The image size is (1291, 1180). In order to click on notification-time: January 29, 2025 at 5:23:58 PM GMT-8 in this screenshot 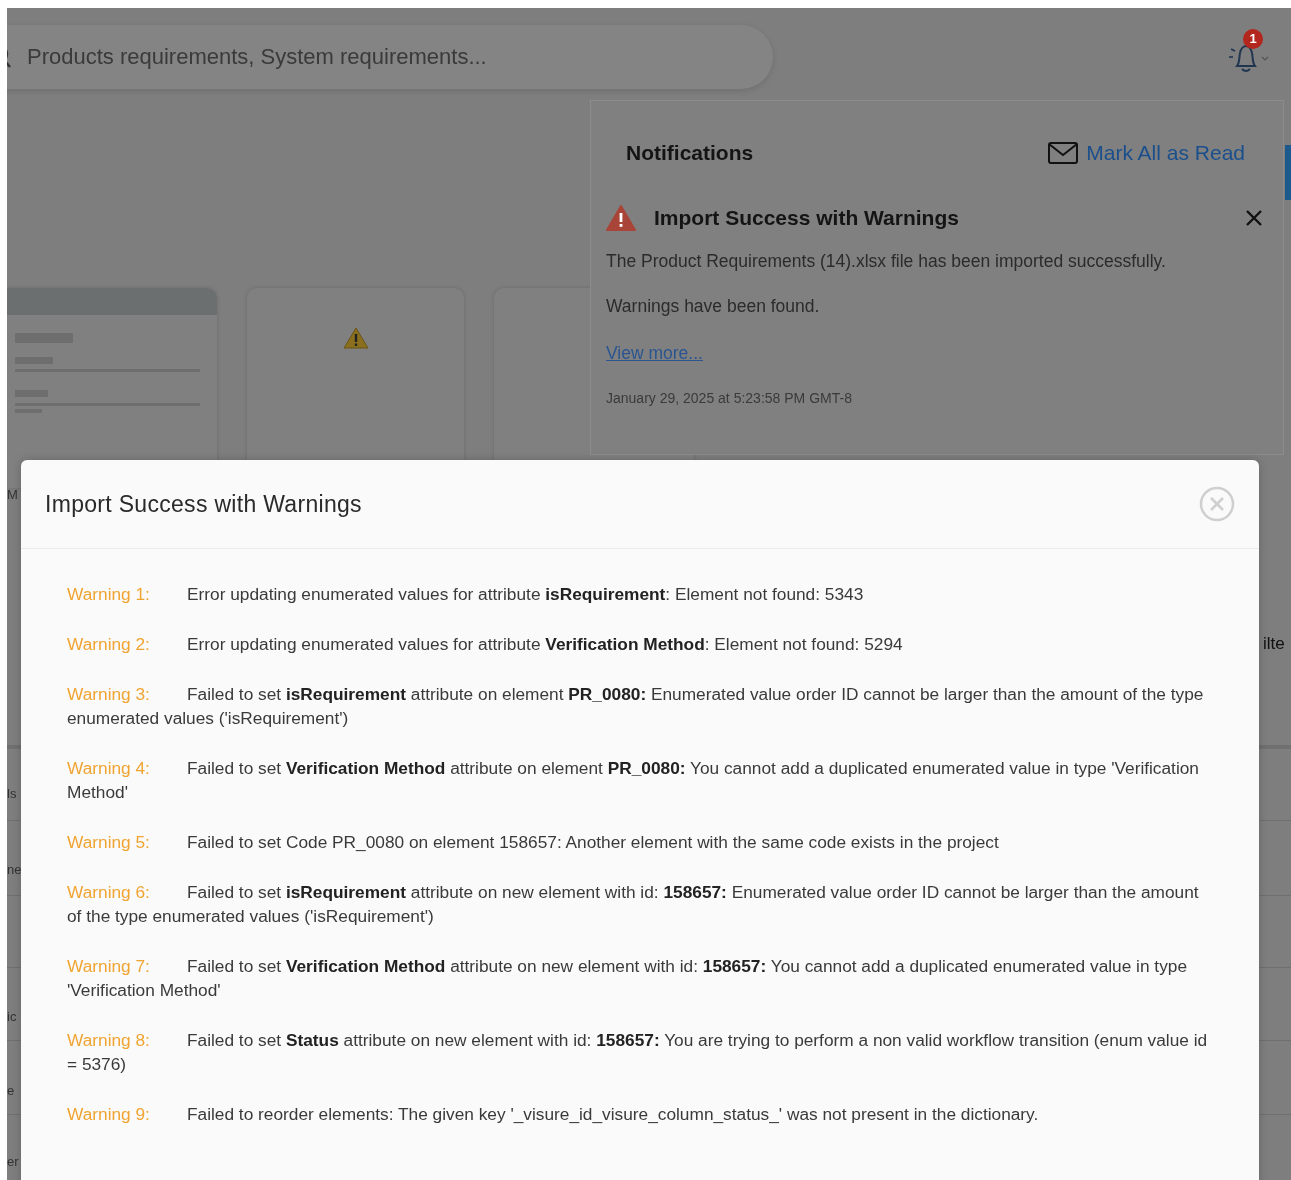, I will do `click(729, 398)`.